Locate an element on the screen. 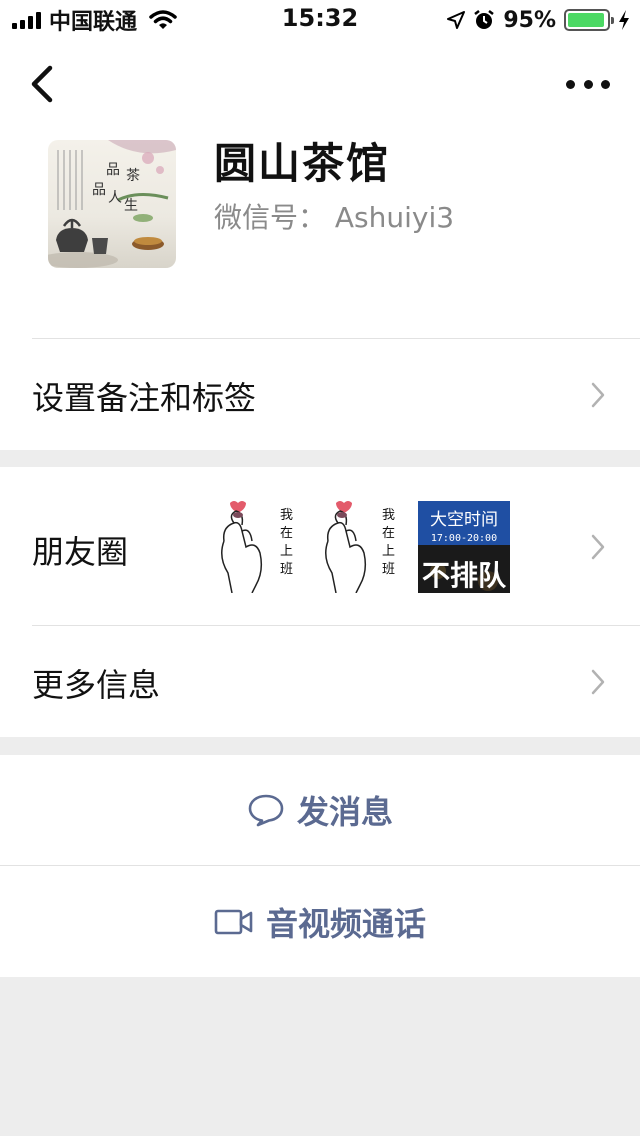 This screenshot has width=640, height=1136. thumb1-char-3: 上 is located at coordinates (286, 551).